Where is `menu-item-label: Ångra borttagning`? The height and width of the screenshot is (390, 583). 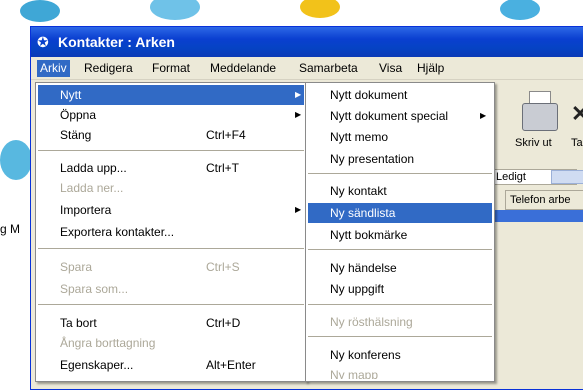
menu-item-label: Ångra borttagning is located at coordinates (108, 343).